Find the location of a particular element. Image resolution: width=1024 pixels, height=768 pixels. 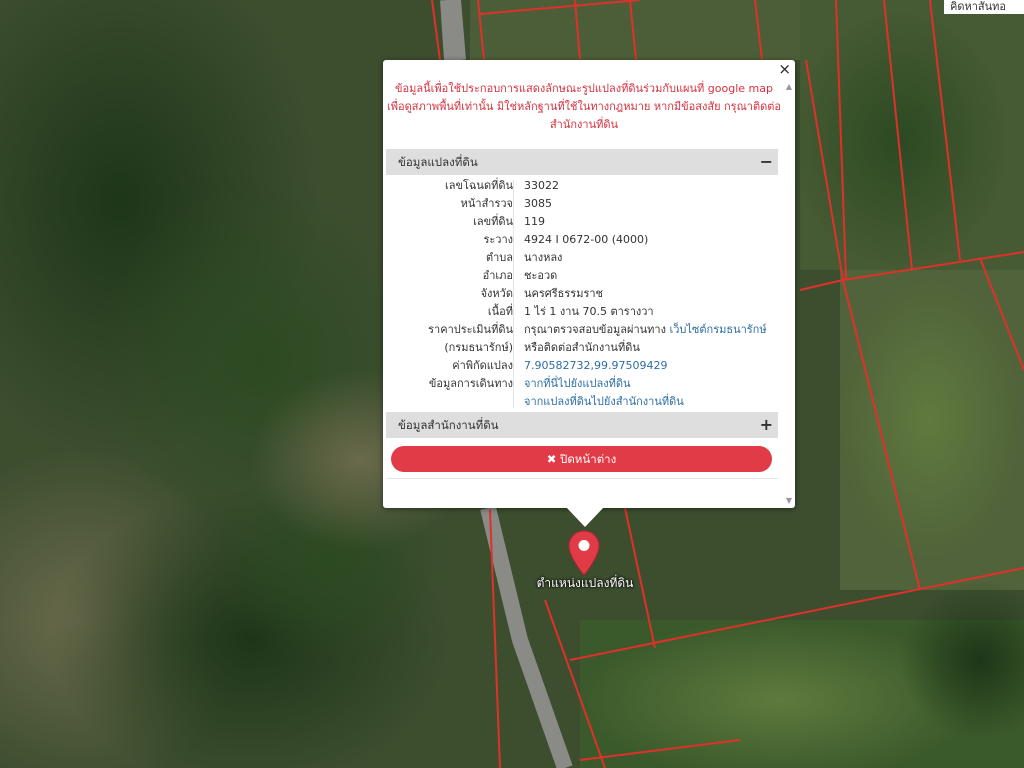

row-label: ตำบล is located at coordinates (499, 257).